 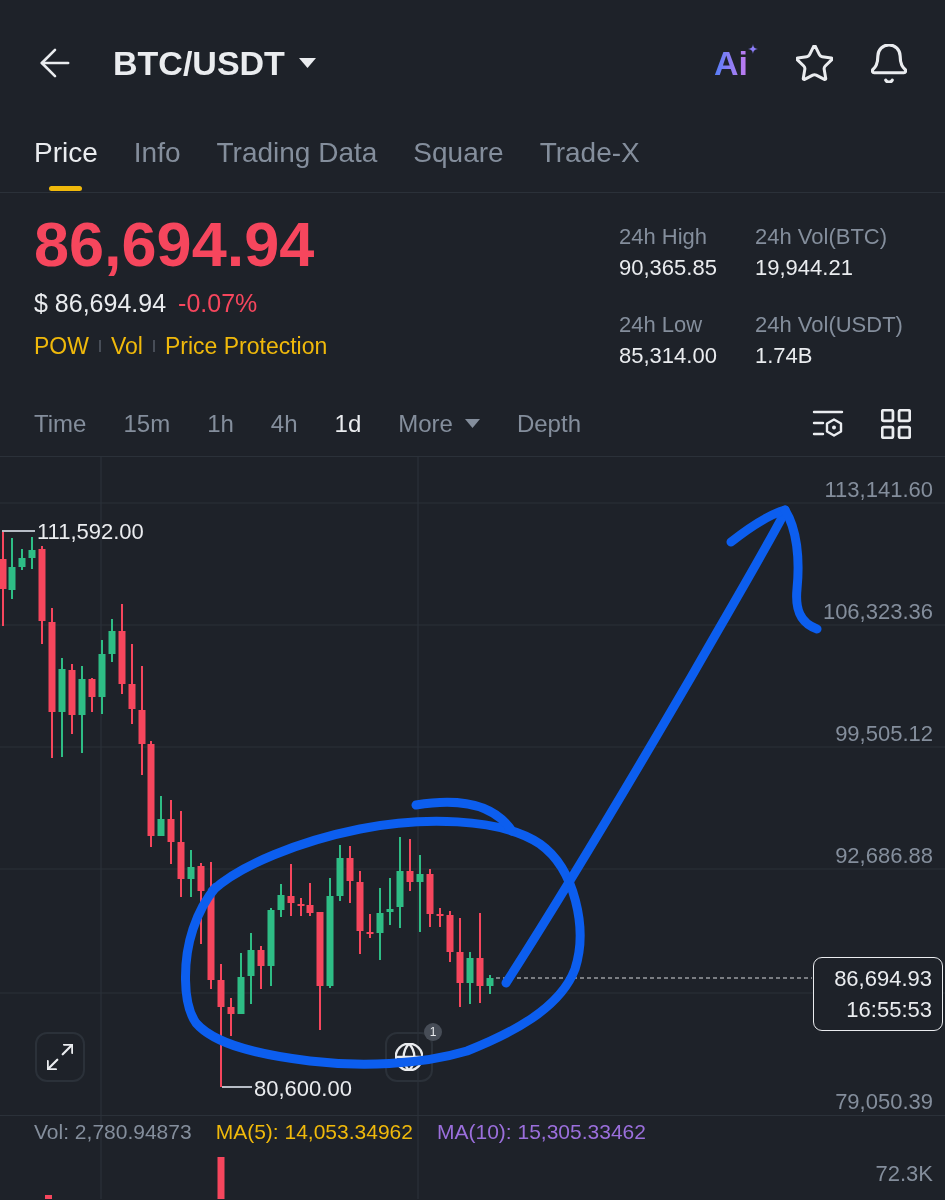 I want to click on fiat-price: $ 86,694.94, so click(x=100, y=303).